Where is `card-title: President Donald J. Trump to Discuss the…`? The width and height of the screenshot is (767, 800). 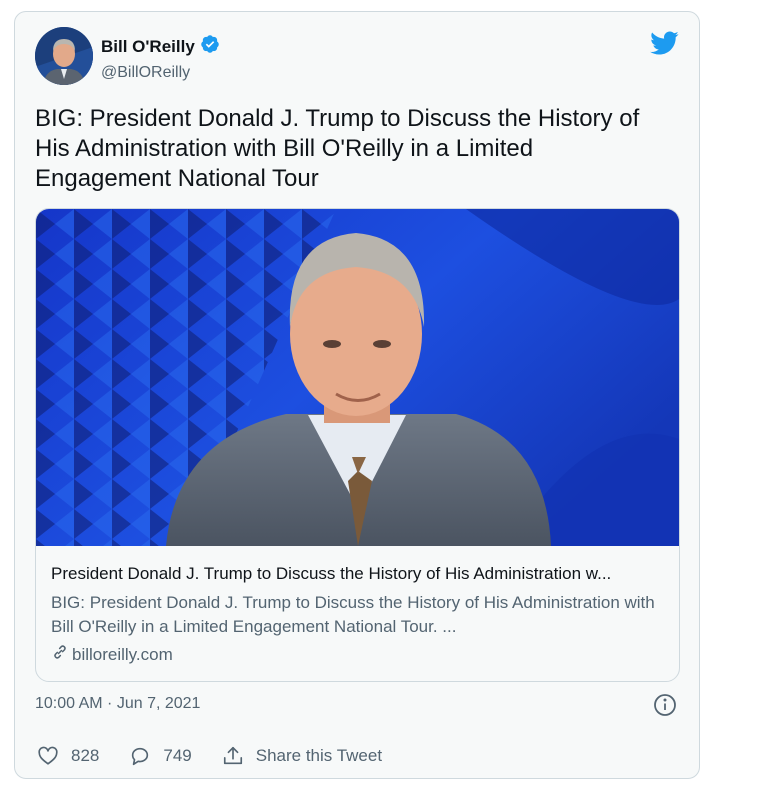 card-title: President Donald J. Trump to Discuss the… is located at coordinates (358, 574).